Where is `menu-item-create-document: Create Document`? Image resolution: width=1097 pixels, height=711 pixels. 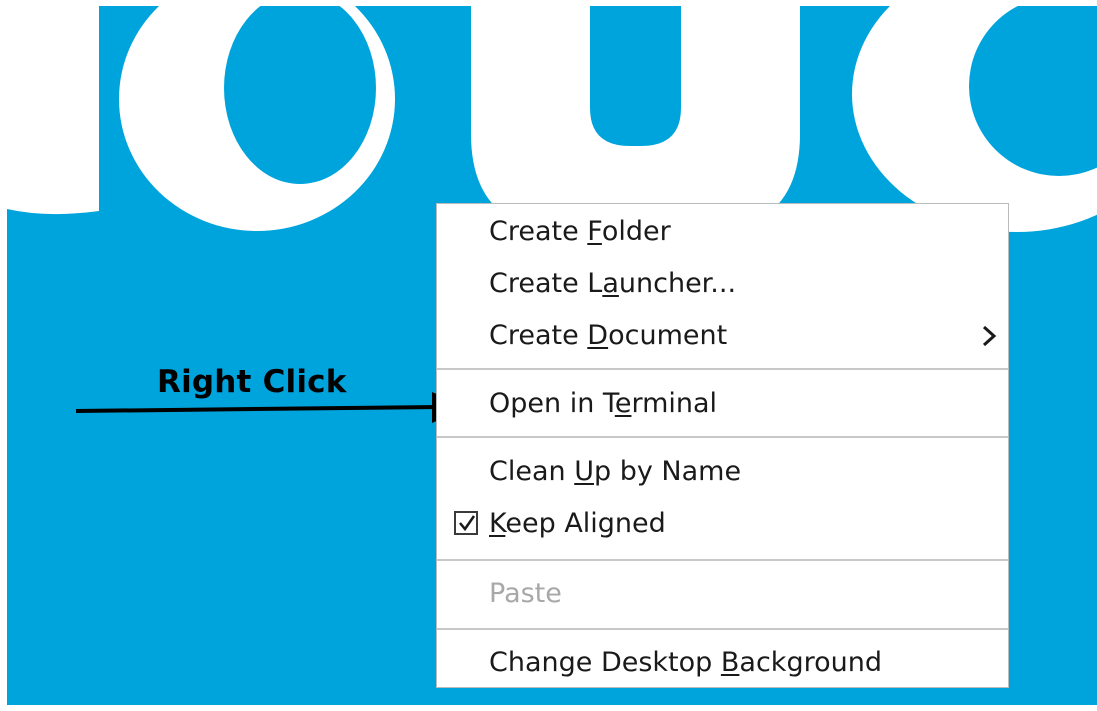
menu-item-create-document: Create Document is located at coordinates (722, 336).